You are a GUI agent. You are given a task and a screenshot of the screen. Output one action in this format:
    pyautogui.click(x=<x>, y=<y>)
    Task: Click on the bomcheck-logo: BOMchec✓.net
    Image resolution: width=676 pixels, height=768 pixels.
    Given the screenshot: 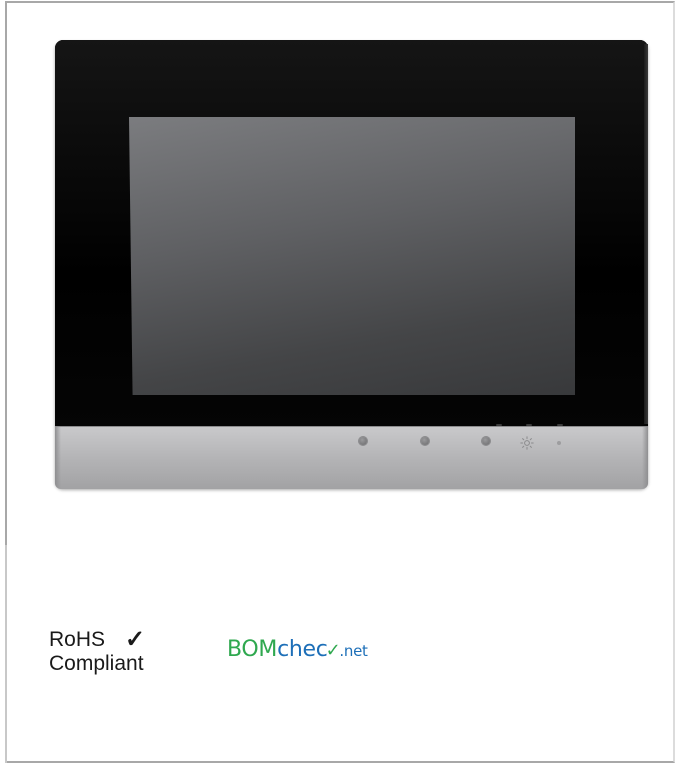 What is the action you would take?
    pyautogui.click(x=297, y=650)
    